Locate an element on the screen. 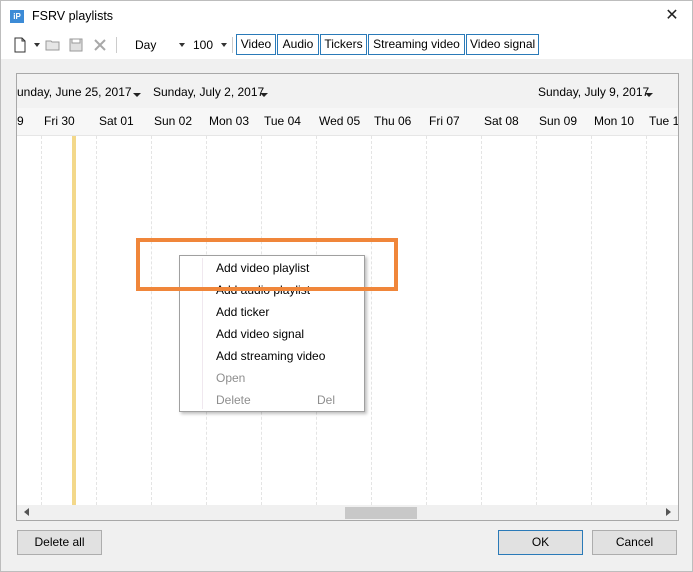 The height and width of the screenshot is (572, 693). menu-item-label: Add streaming video is located at coordinates (271, 356).